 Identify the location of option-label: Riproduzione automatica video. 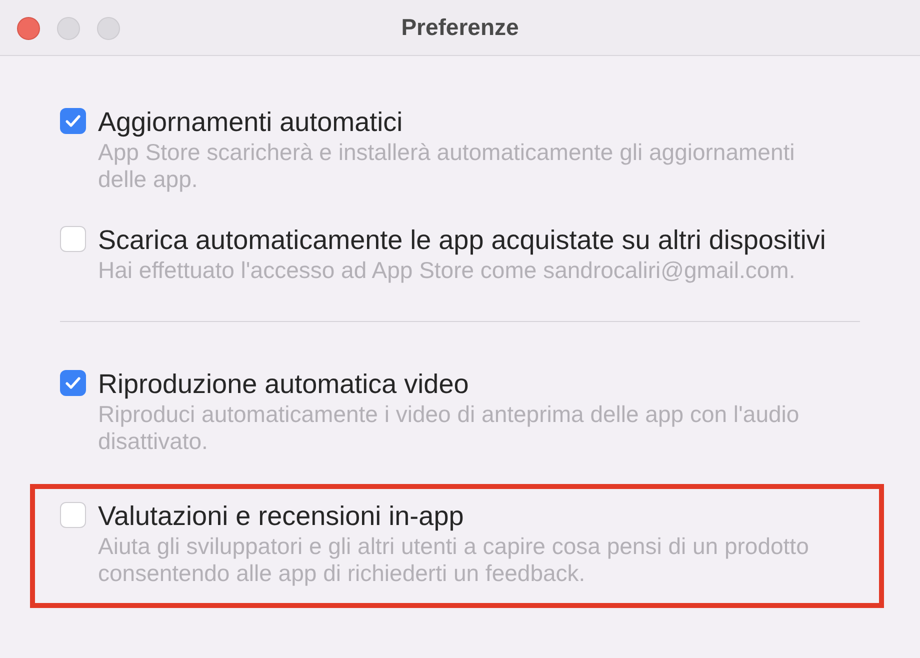
(284, 384).